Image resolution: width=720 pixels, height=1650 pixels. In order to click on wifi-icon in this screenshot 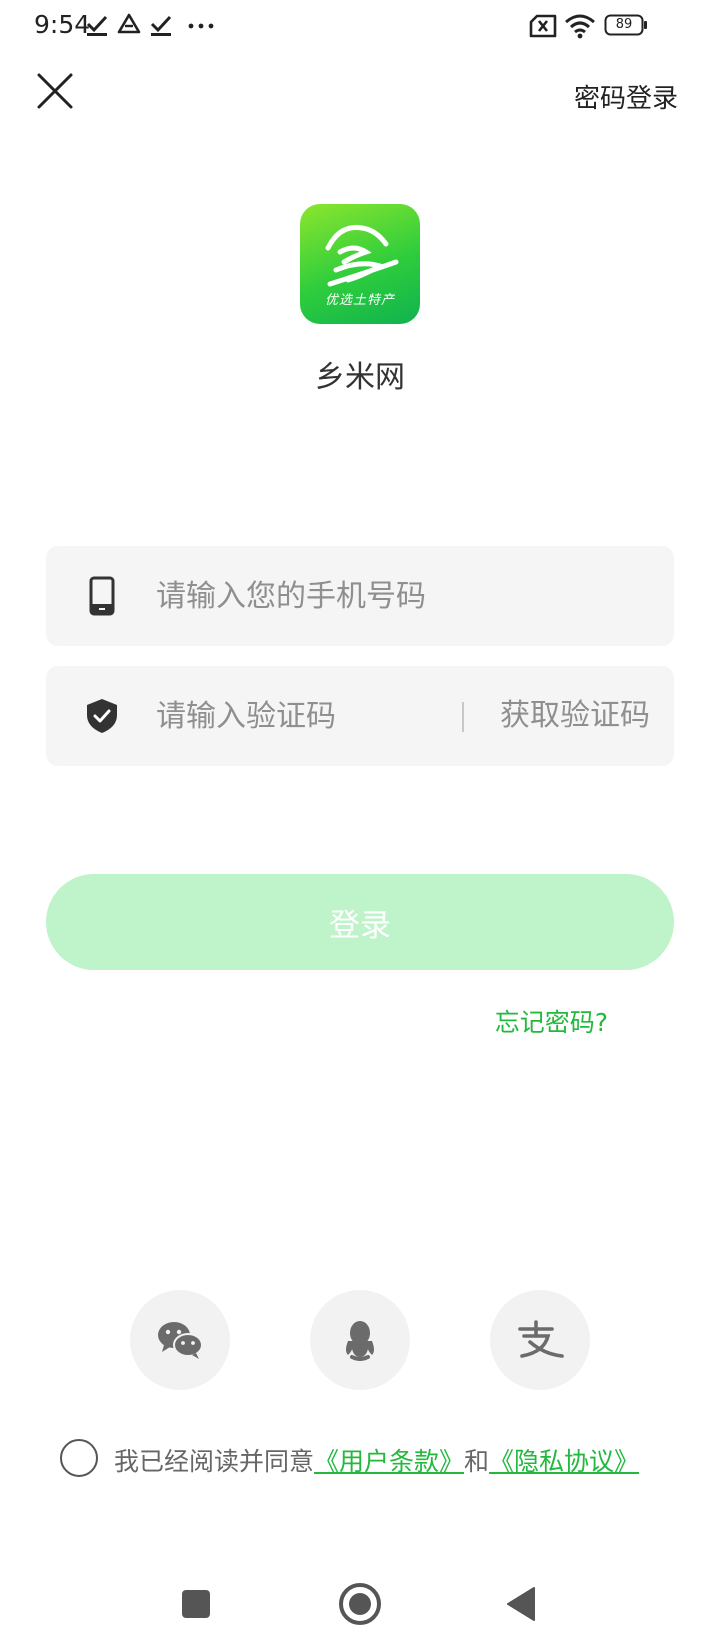, I will do `click(580, 26)`.